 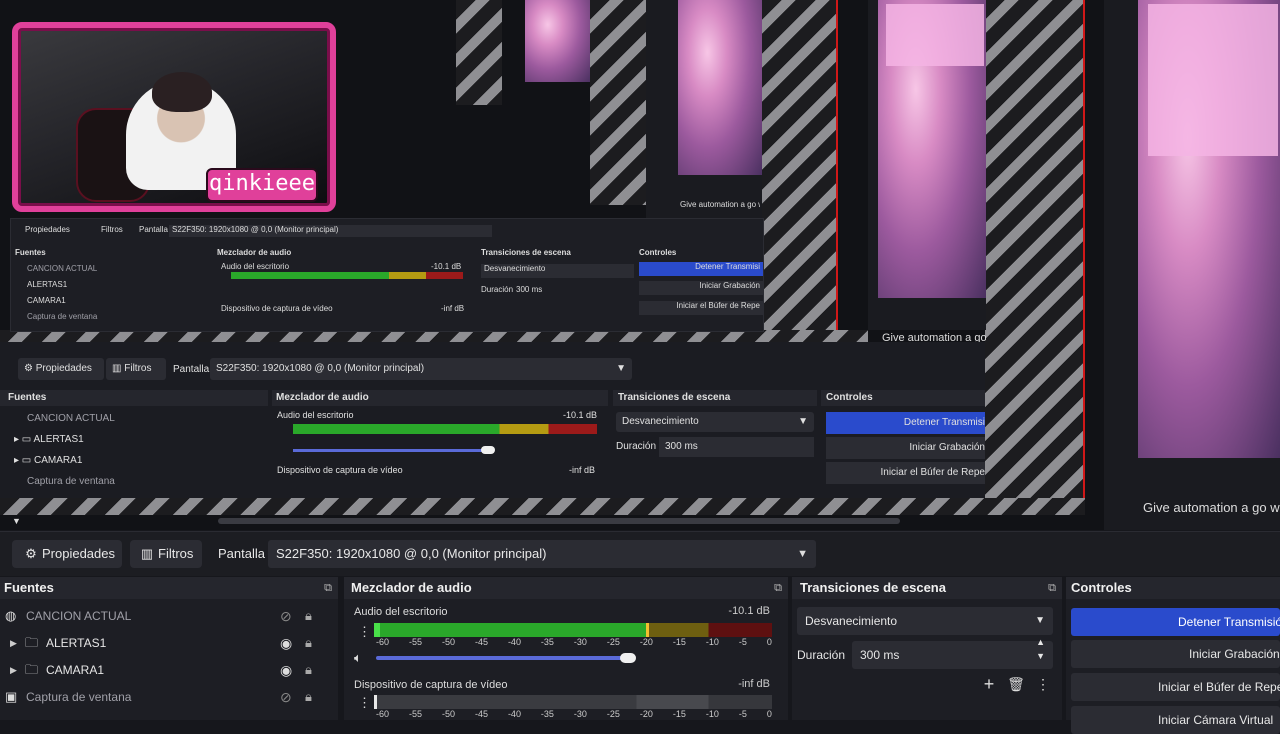 I want to click on source-item: ◍ CANCION ACTUAL ⊘ 🔒︎, so click(x=165, y=616).